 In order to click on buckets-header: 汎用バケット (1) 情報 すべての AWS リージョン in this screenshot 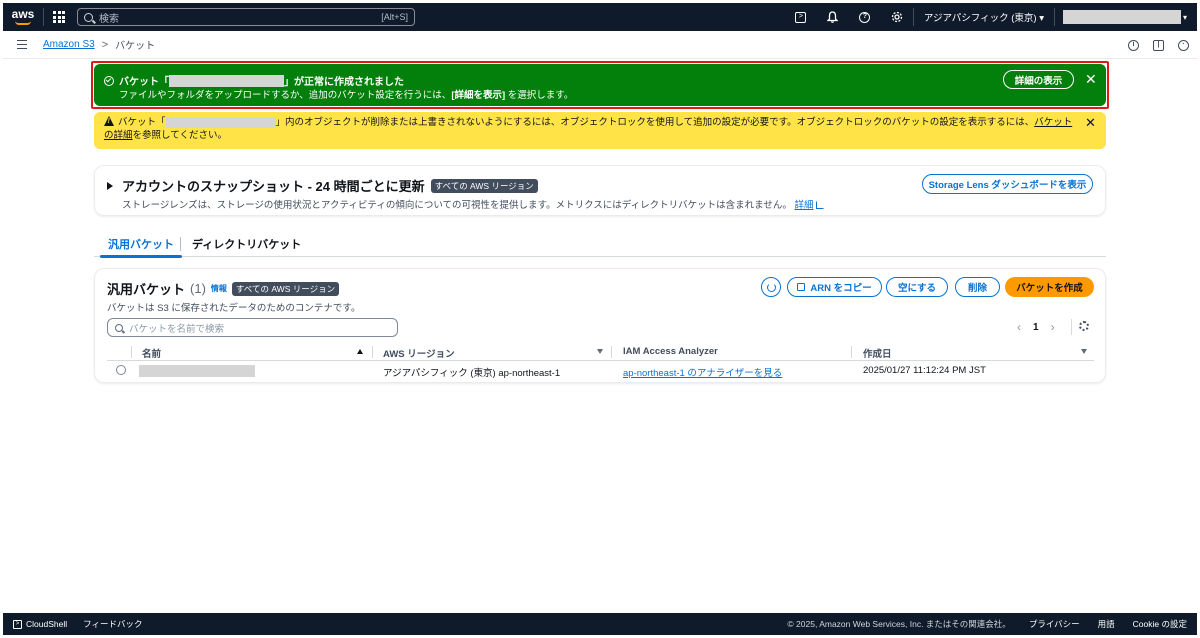, I will do `click(223, 288)`.